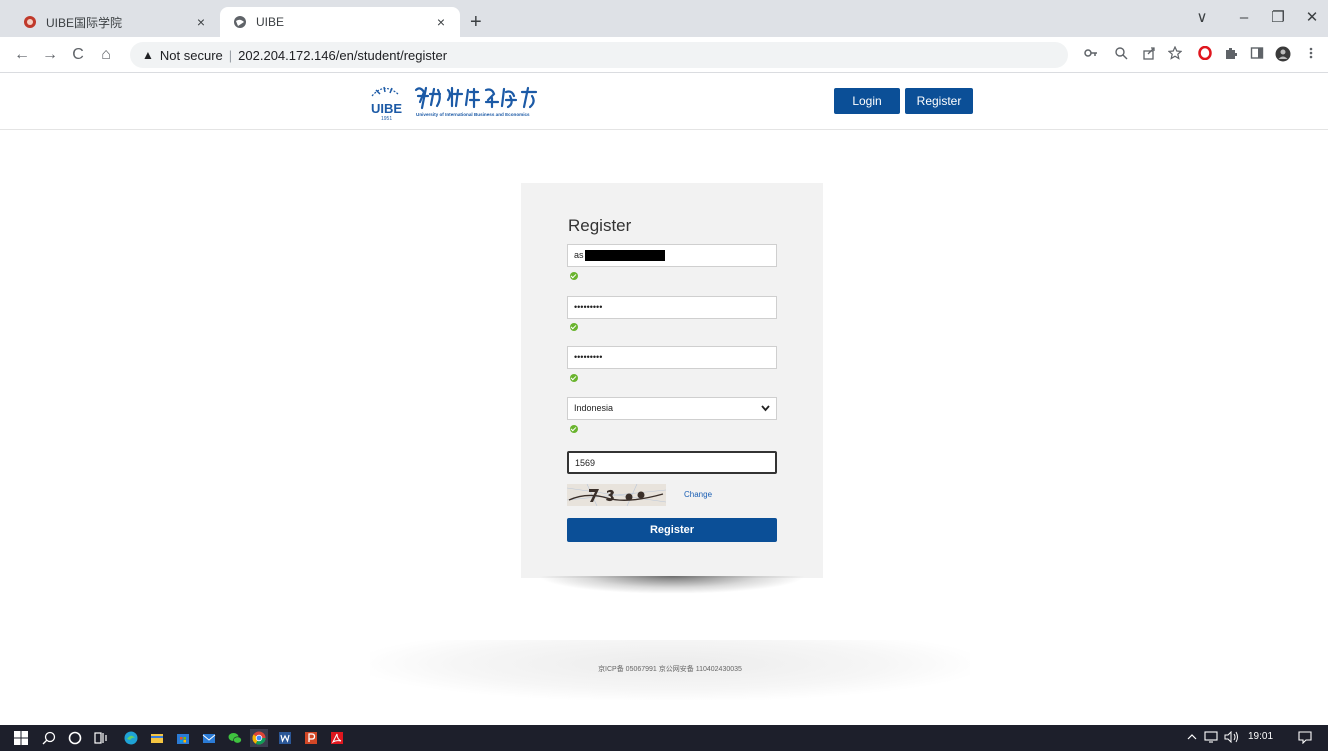 This screenshot has width=1328, height=751. What do you see at coordinates (1311, 55) in the screenshot?
I see `menu-icon` at bounding box center [1311, 55].